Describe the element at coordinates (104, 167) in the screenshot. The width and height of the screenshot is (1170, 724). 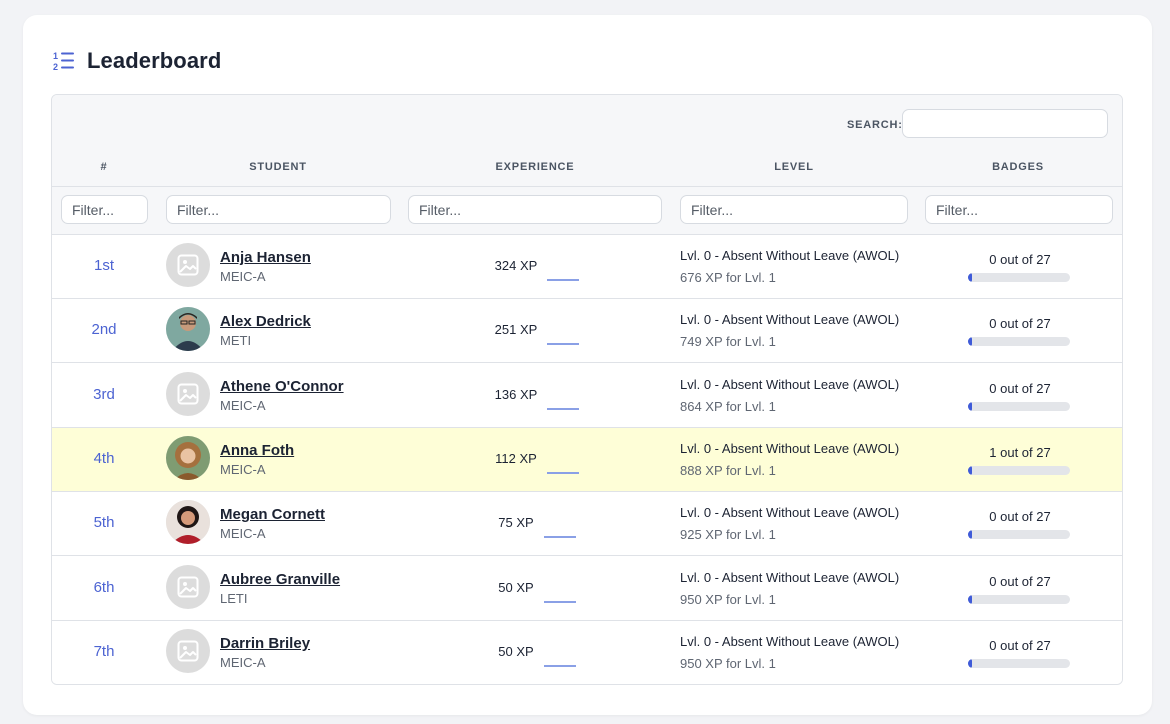
I see `column-header-rank: #` at that location.